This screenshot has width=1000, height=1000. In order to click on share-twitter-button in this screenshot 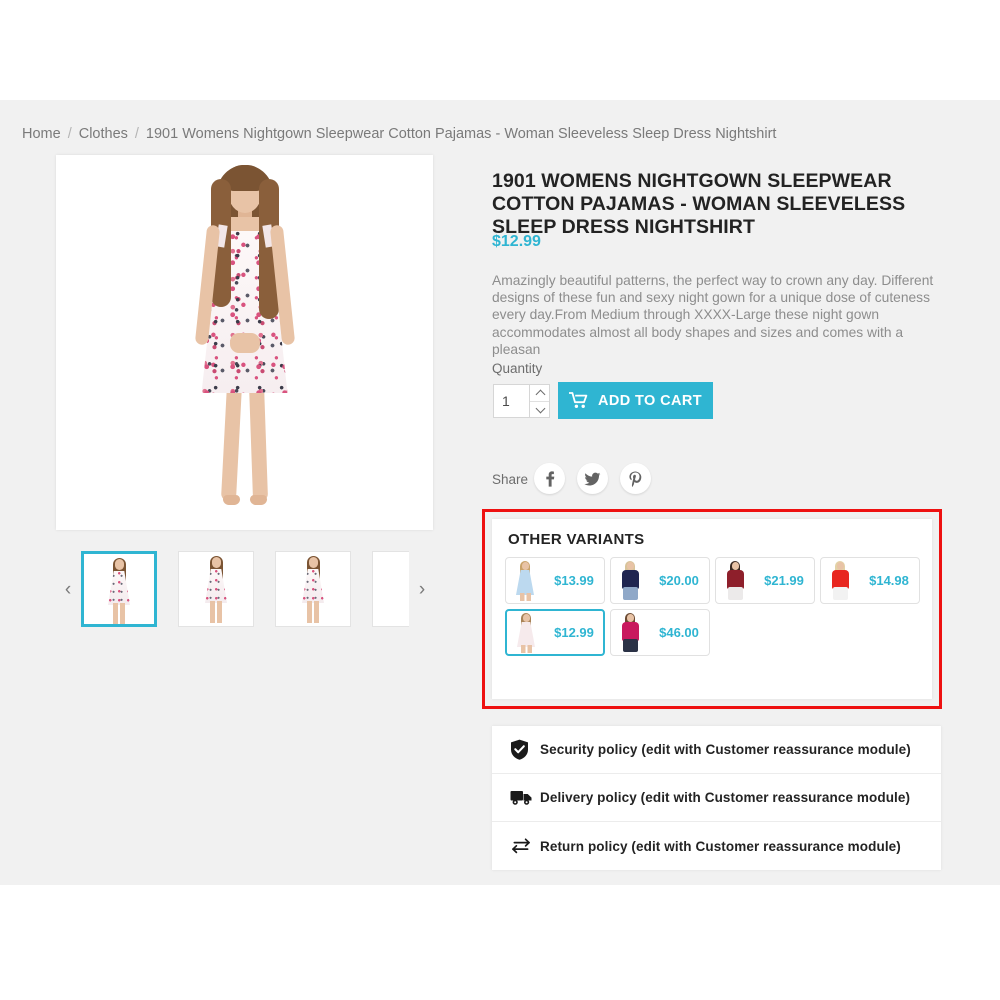, I will do `click(592, 478)`.